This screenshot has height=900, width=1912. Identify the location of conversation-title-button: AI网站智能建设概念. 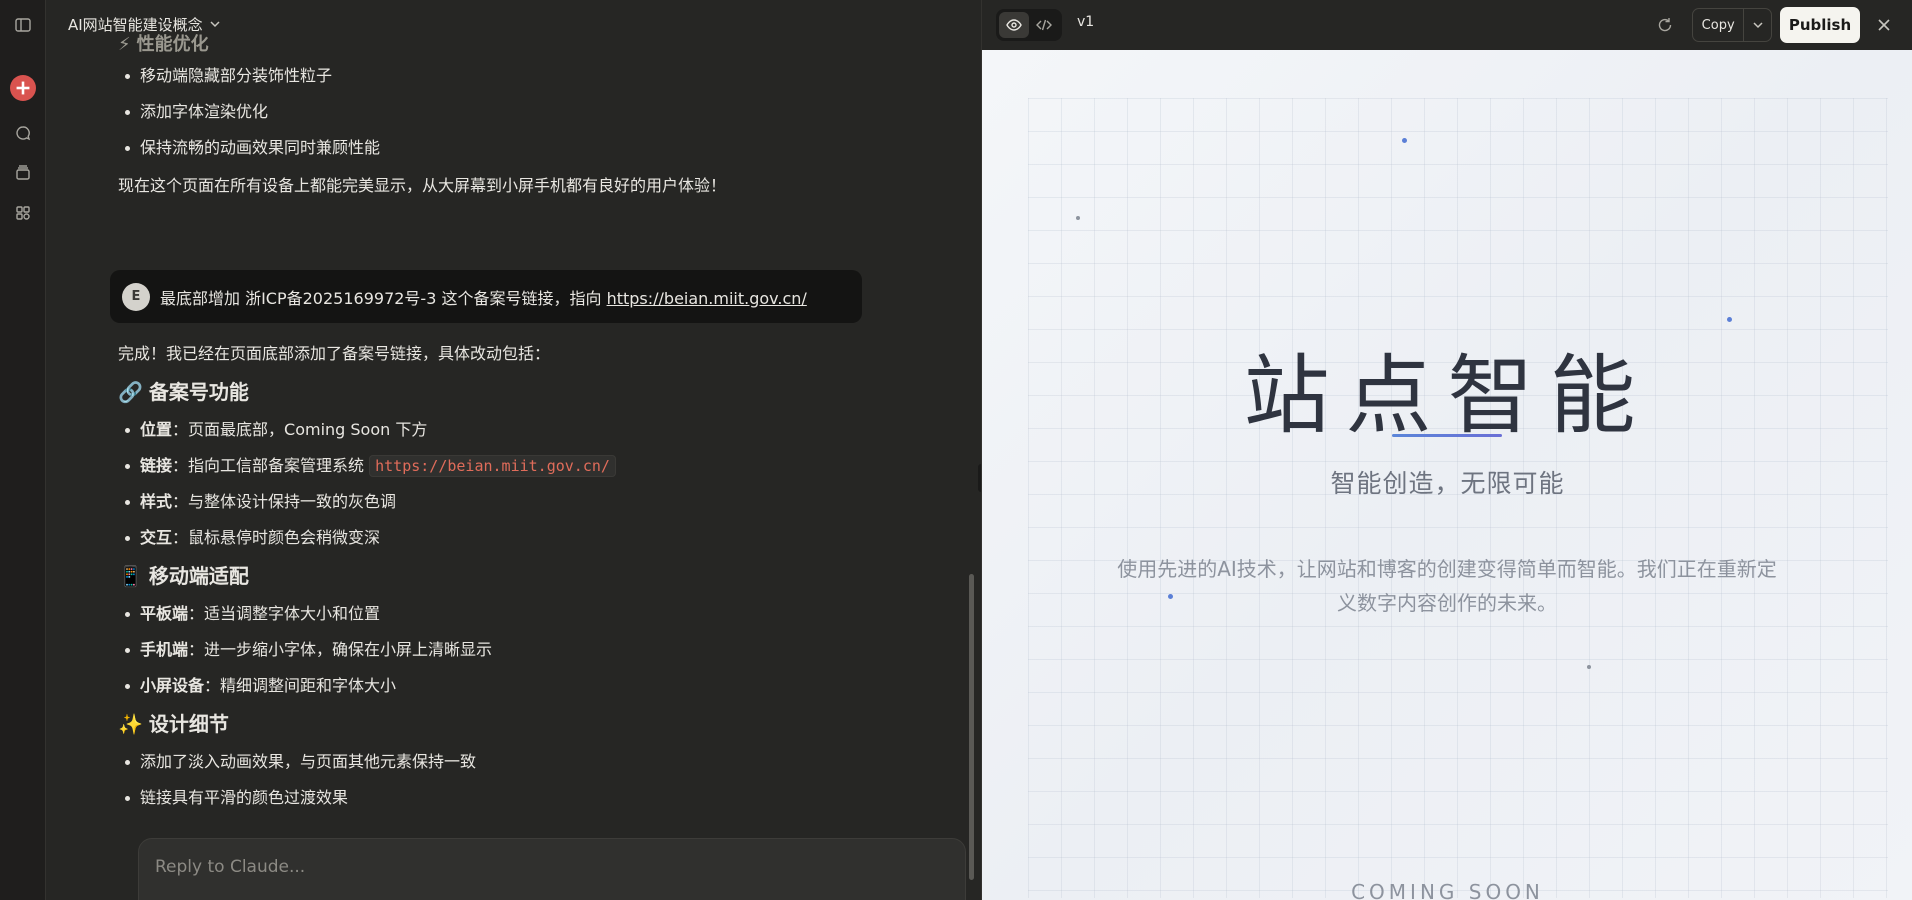
(144, 24).